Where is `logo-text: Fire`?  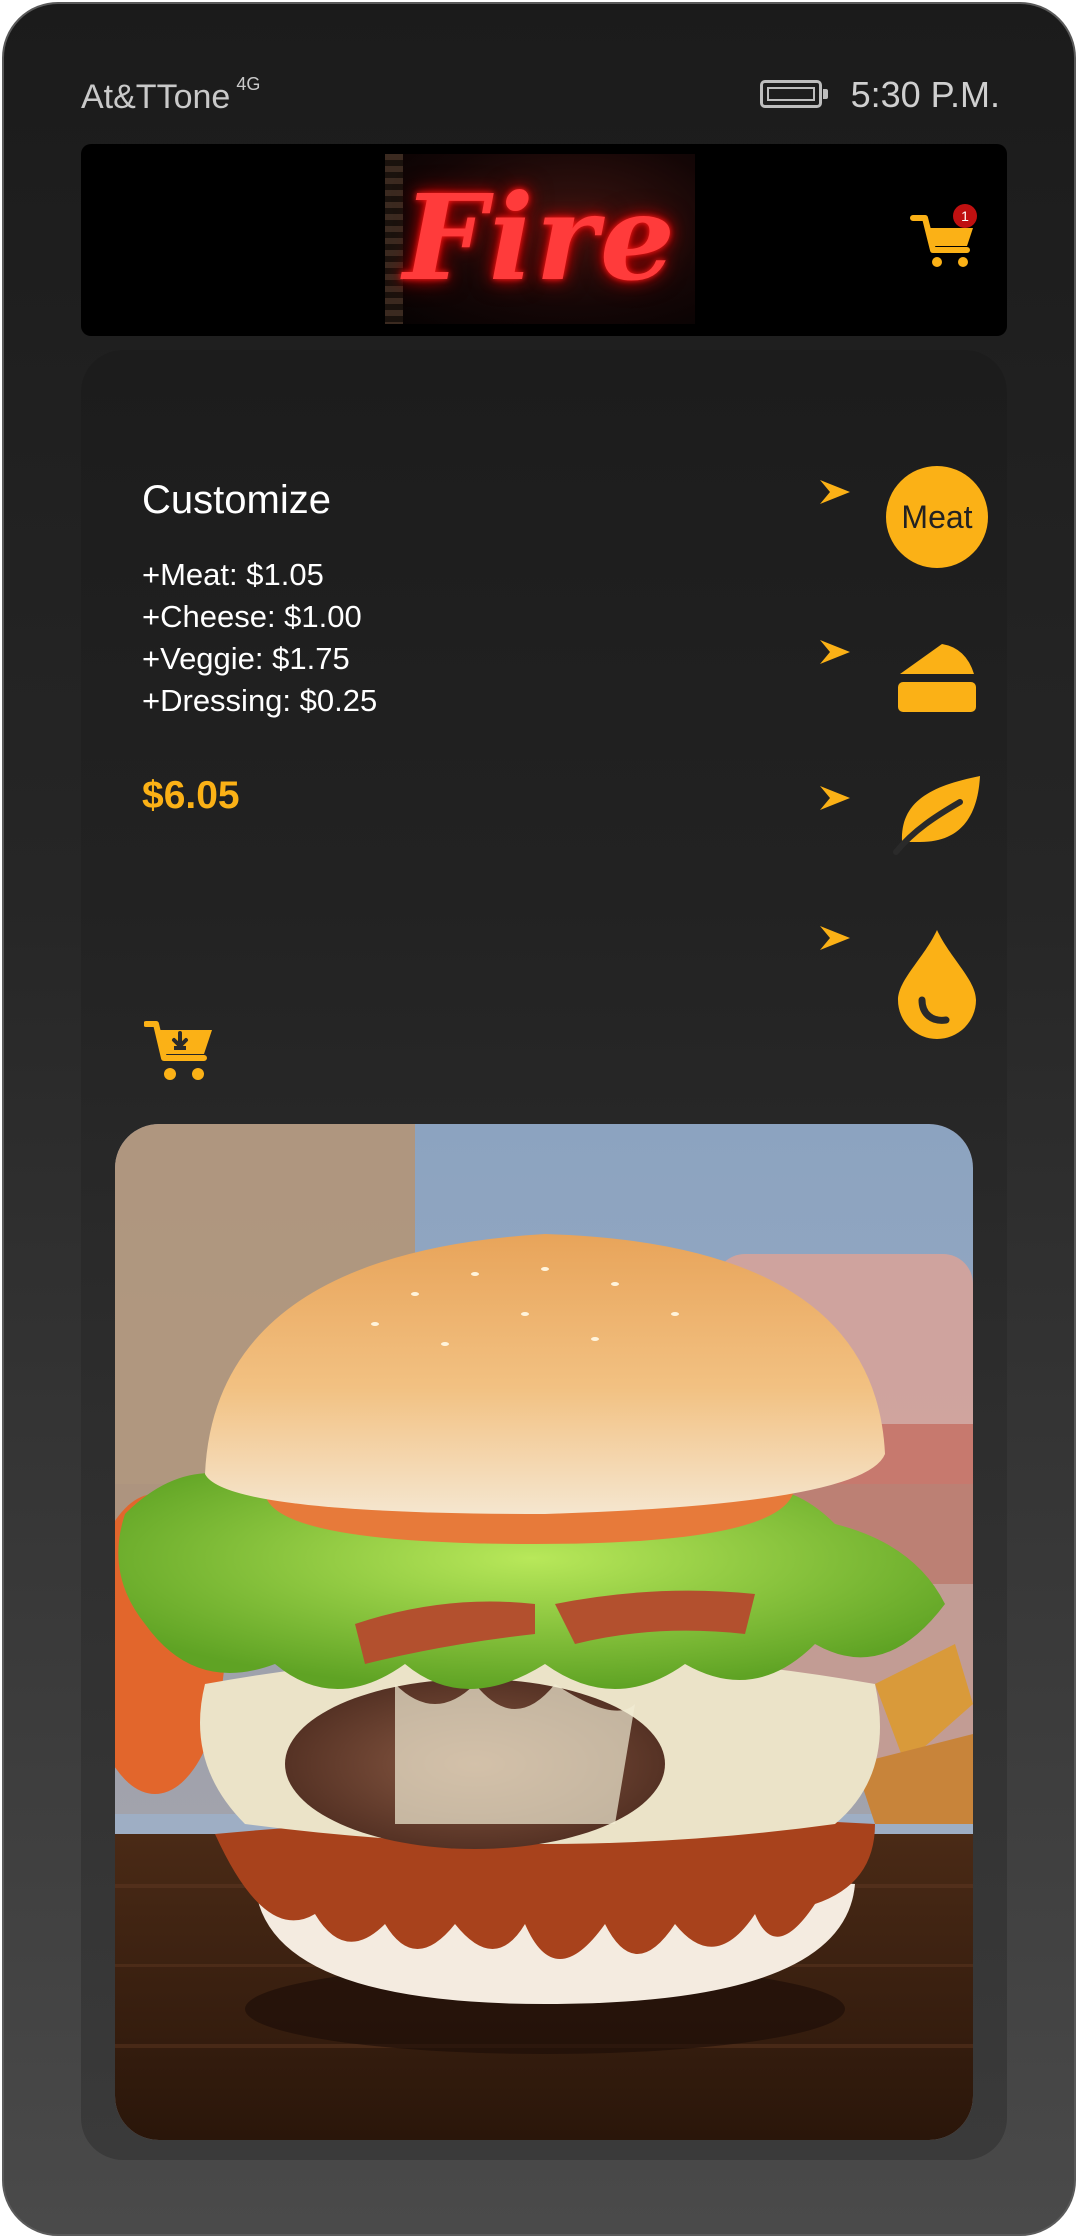 logo-text: Fire is located at coordinates (540, 237).